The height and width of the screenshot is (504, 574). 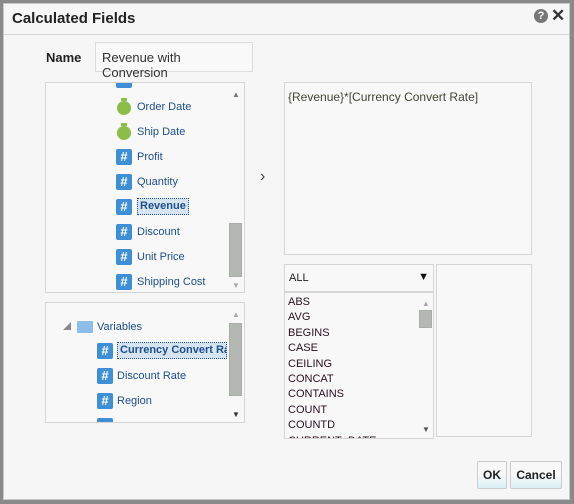 I want to click on function-item: BEGINS, so click(x=309, y=333).